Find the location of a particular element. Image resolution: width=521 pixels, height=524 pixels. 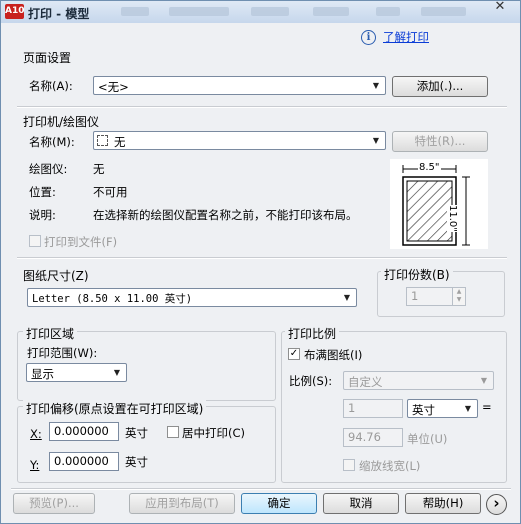

center-plot-checkbox is located at coordinates (173, 432).